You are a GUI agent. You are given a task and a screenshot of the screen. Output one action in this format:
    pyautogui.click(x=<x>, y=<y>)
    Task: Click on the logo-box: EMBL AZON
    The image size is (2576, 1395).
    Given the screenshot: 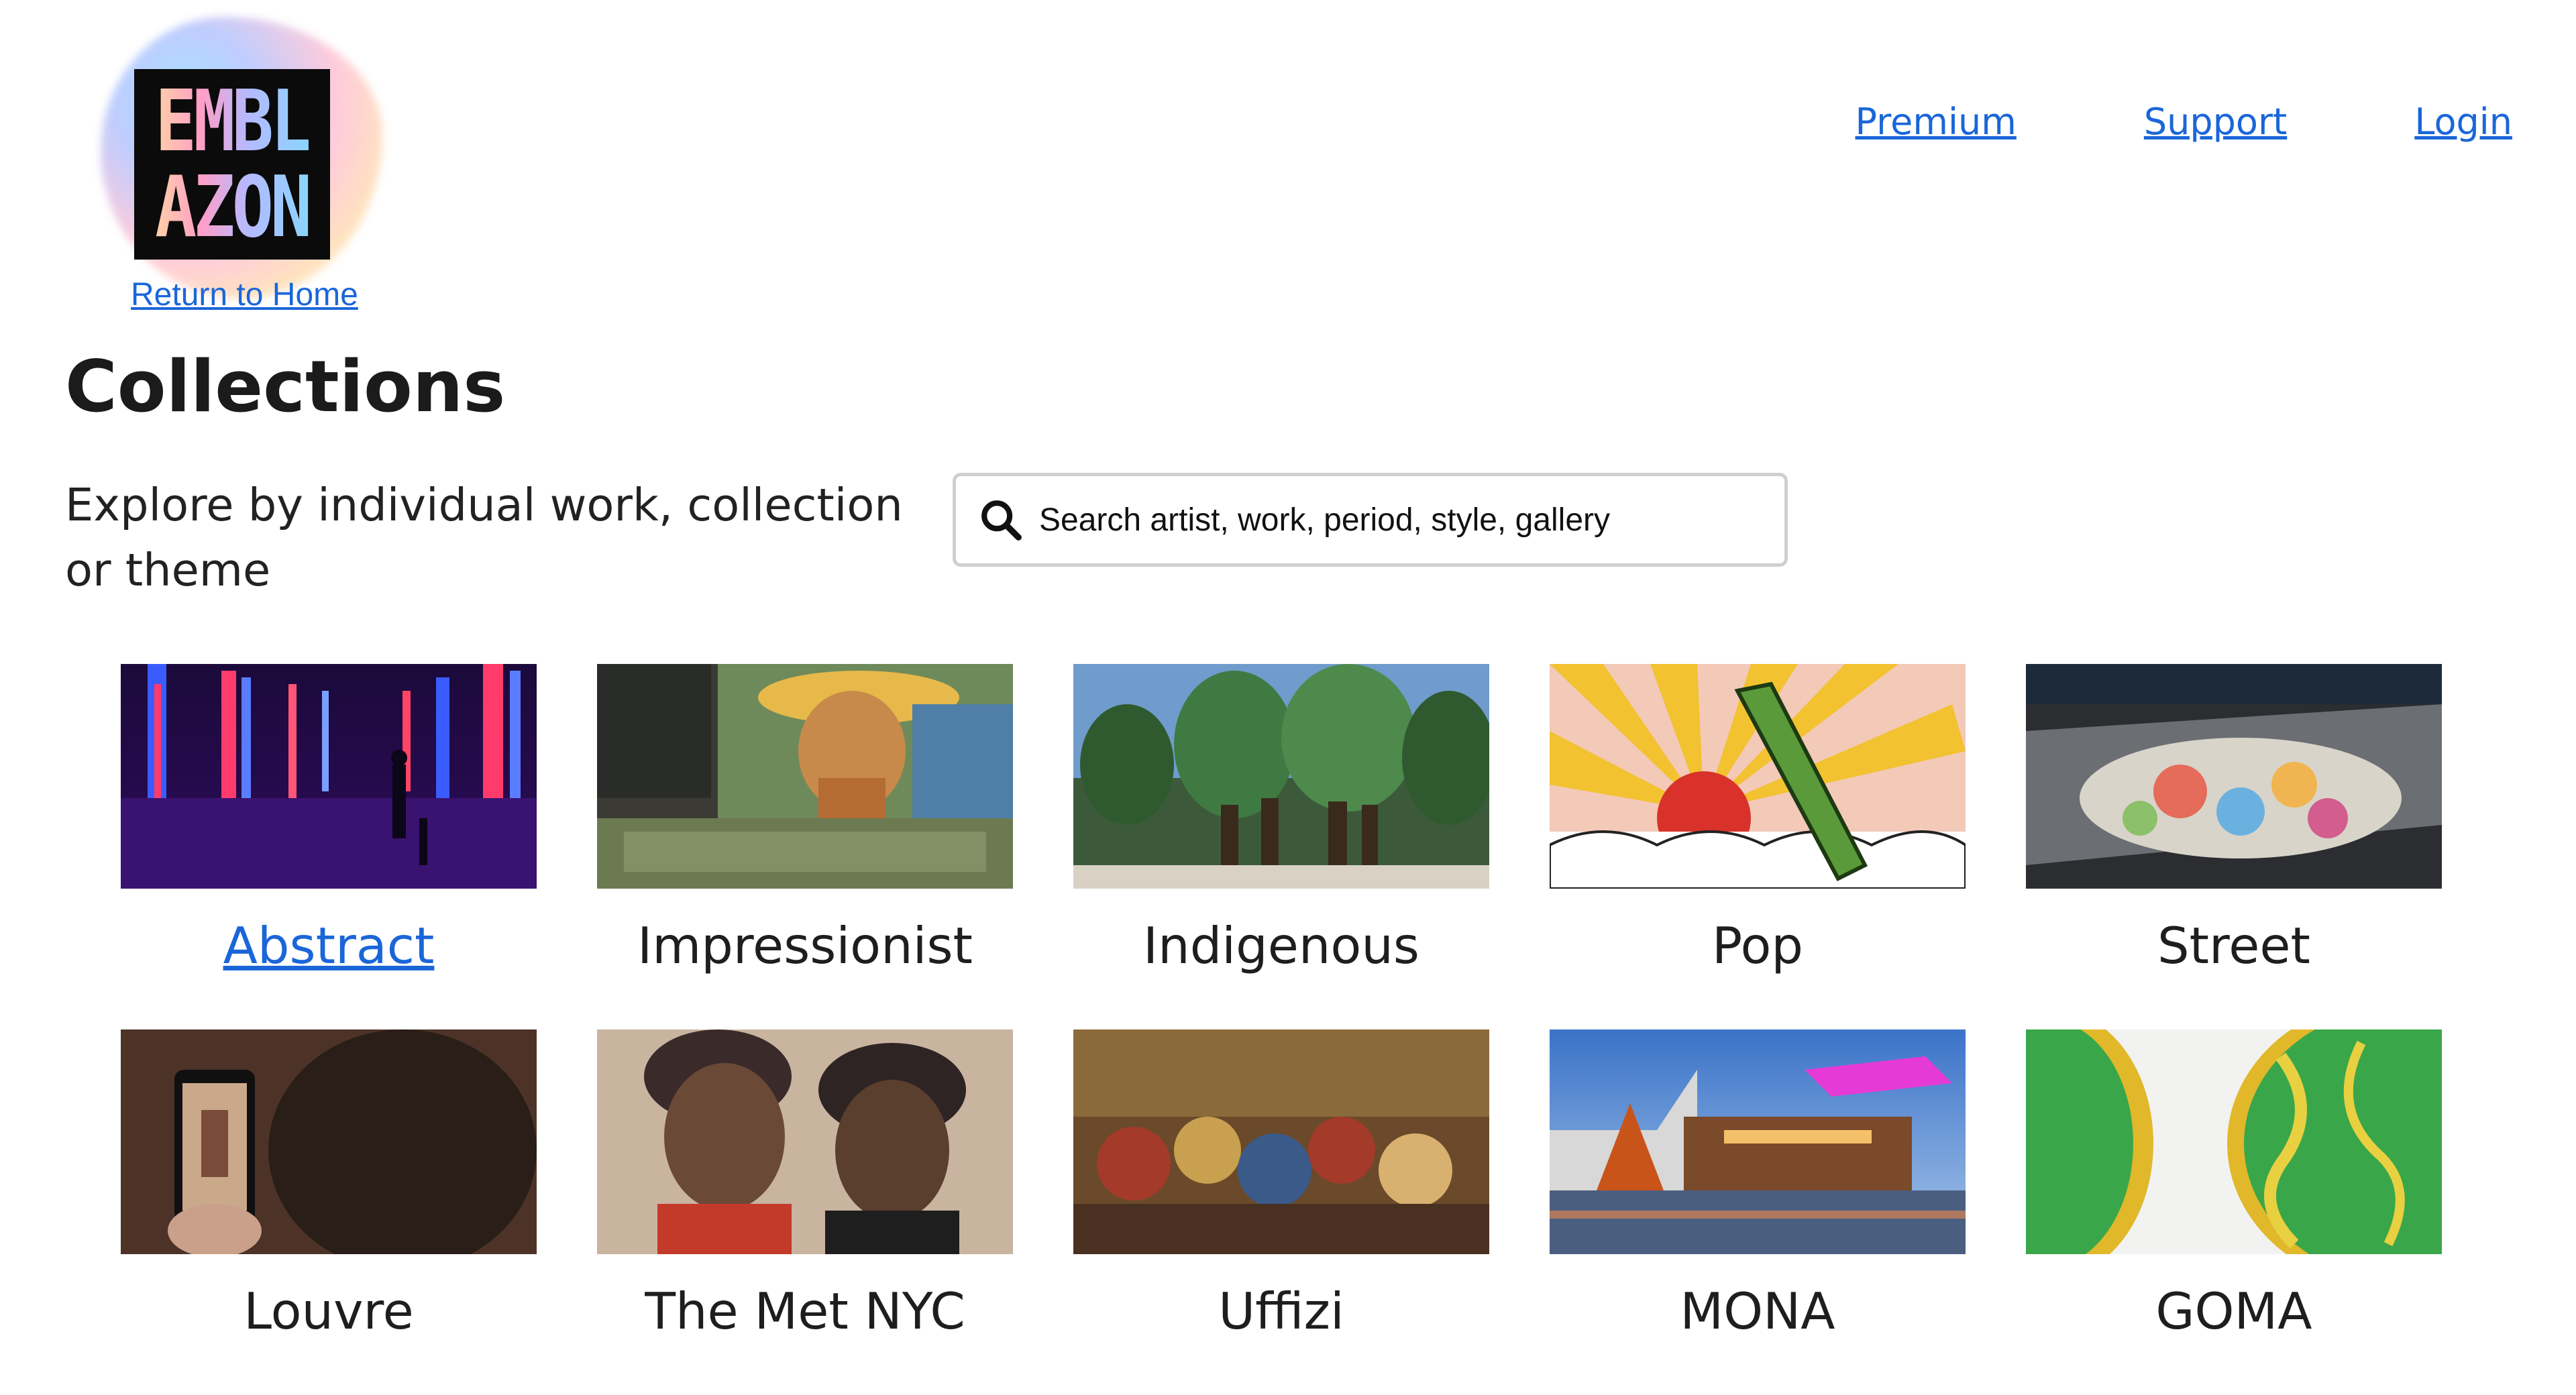 What is the action you would take?
    pyautogui.click(x=232, y=164)
    